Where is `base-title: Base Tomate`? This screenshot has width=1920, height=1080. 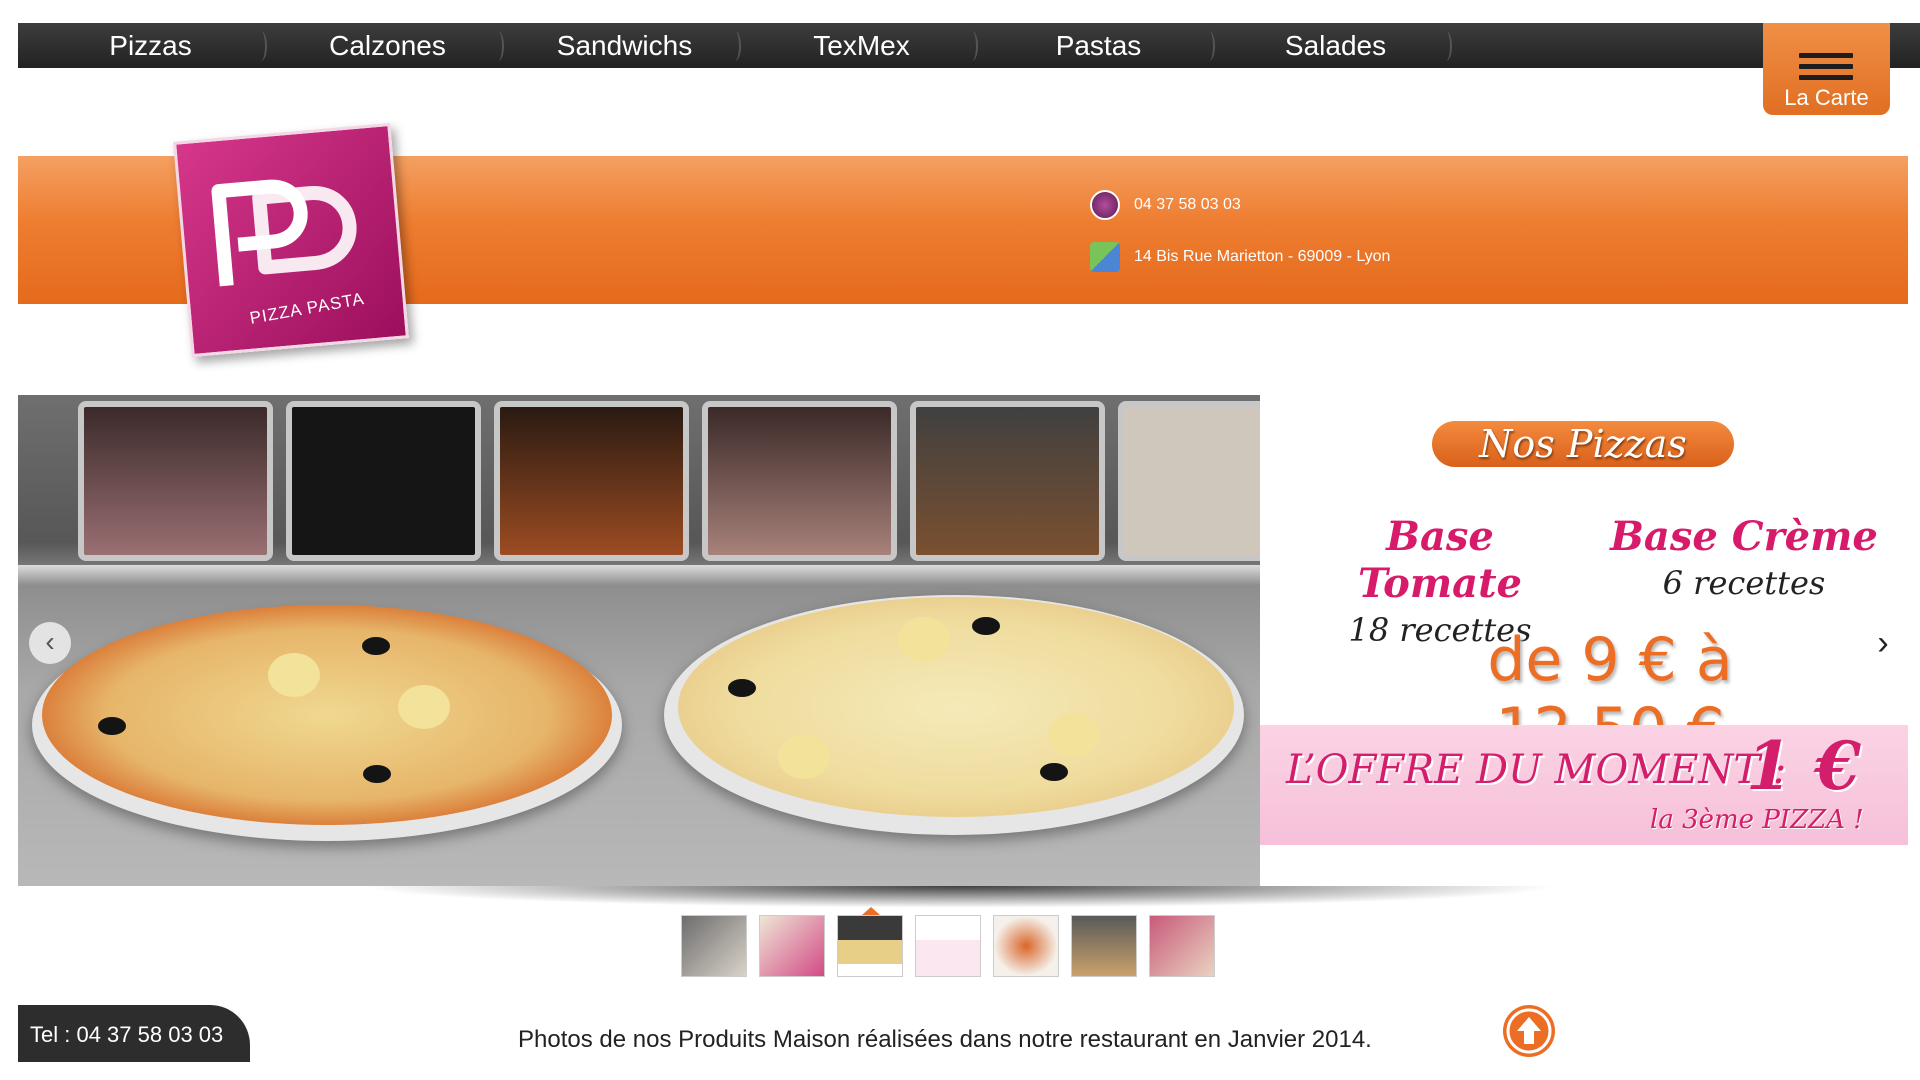
base-title: Base Tomate is located at coordinates (1440, 560).